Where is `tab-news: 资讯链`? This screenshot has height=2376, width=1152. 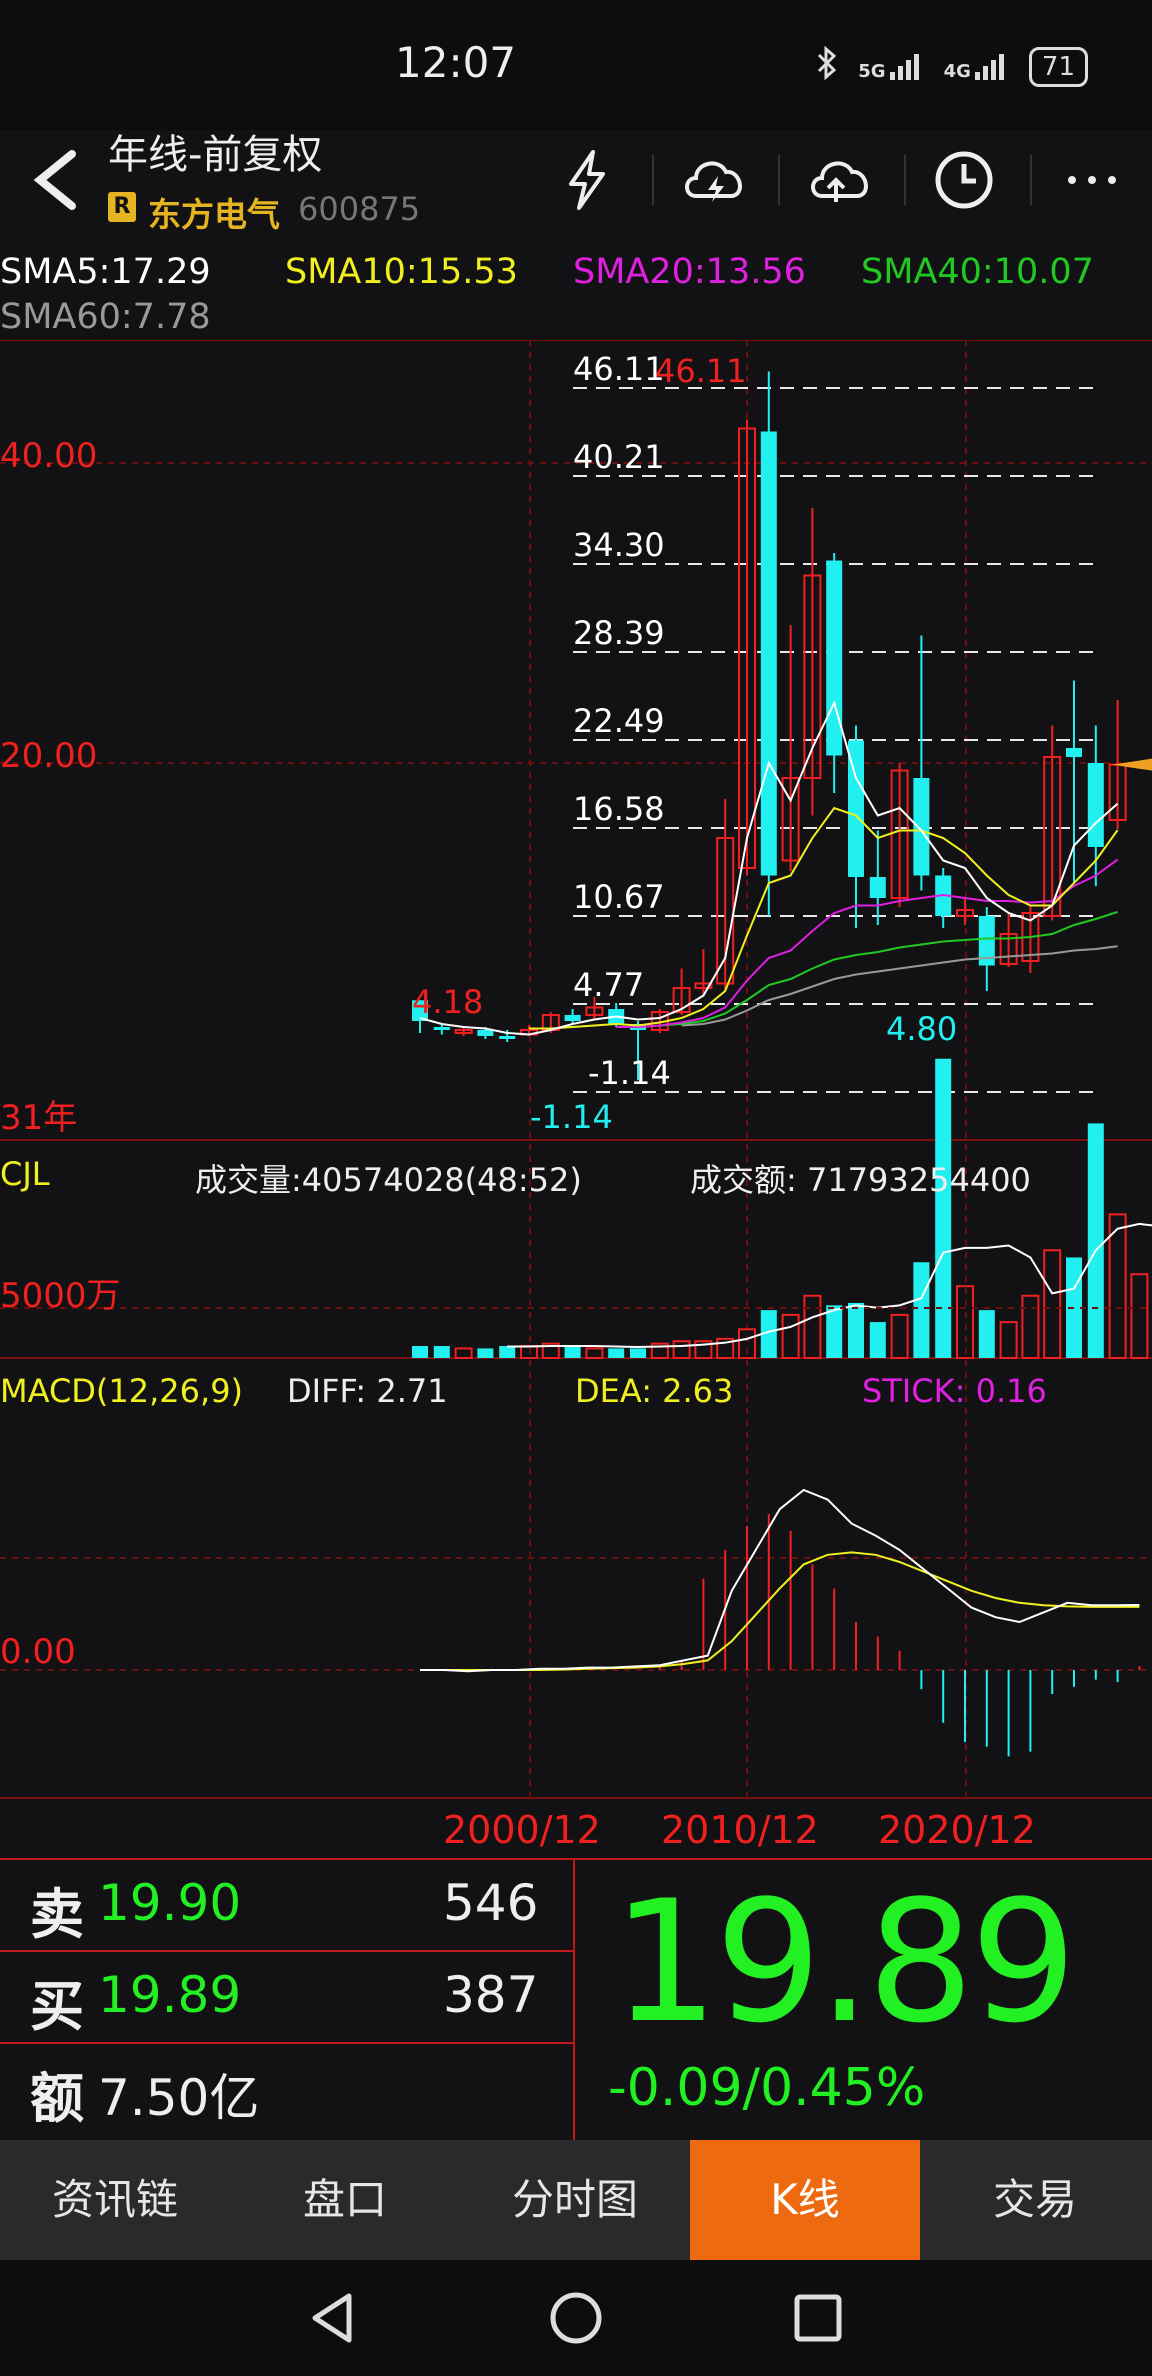 tab-news: 资讯链 is located at coordinates (115, 2200).